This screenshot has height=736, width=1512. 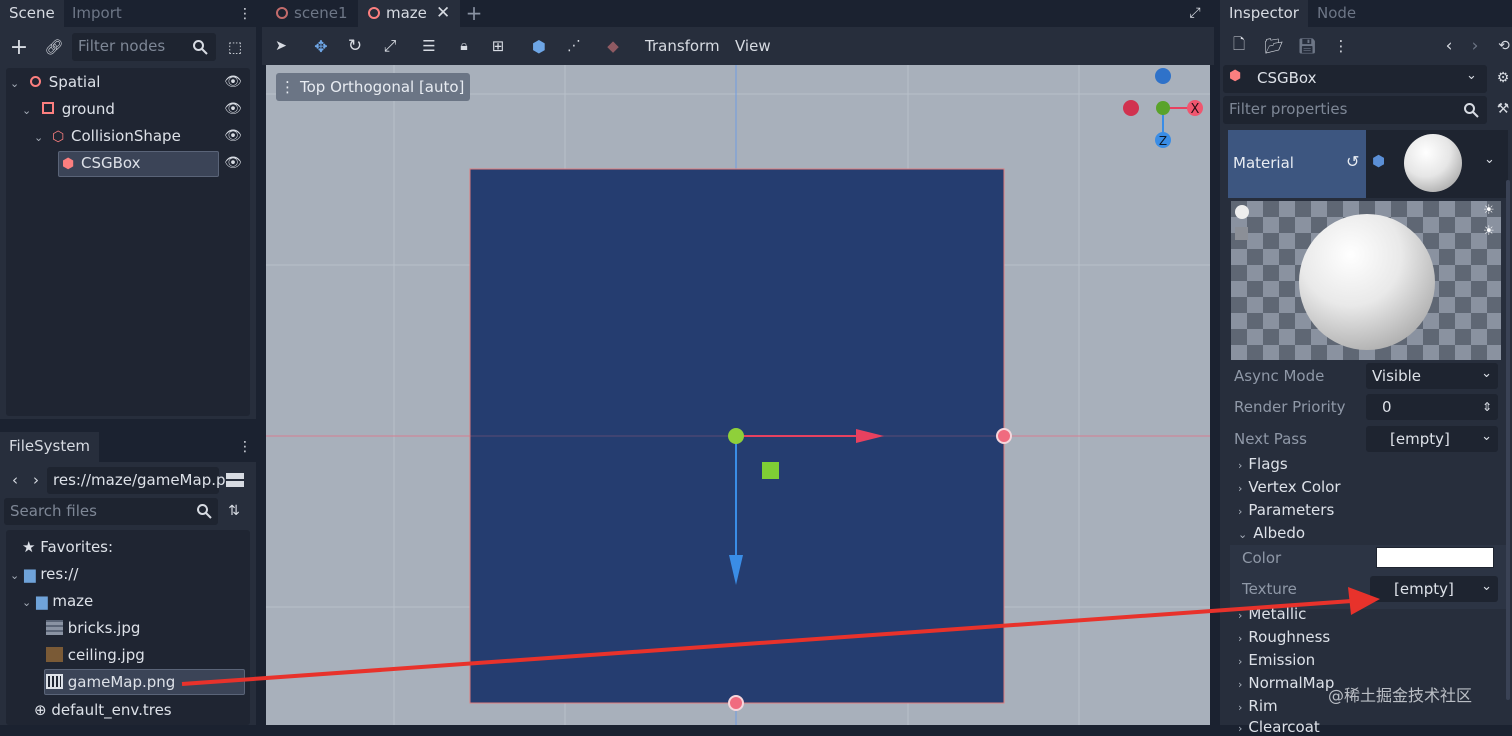 What do you see at coordinates (443, 13) in the screenshot?
I see `close-tab-icon: ✕` at bounding box center [443, 13].